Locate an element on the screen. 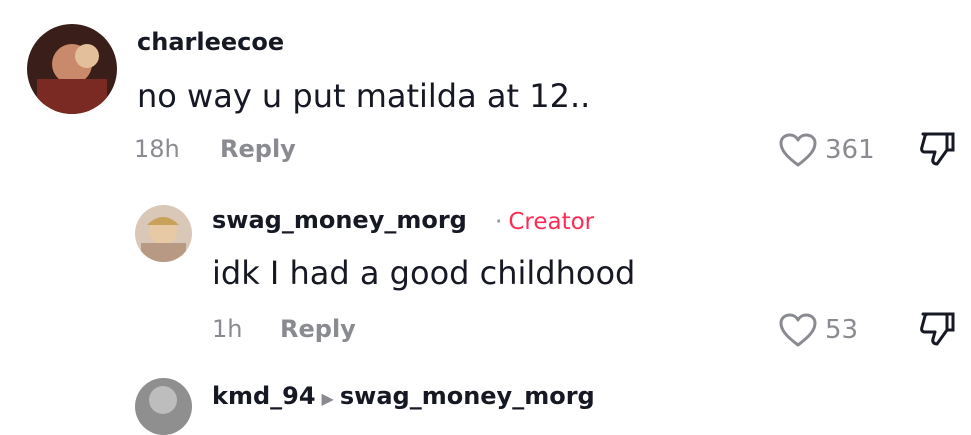 The image size is (971, 435). next-reply-username: kmd_94 is located at coordinates (264, 396).